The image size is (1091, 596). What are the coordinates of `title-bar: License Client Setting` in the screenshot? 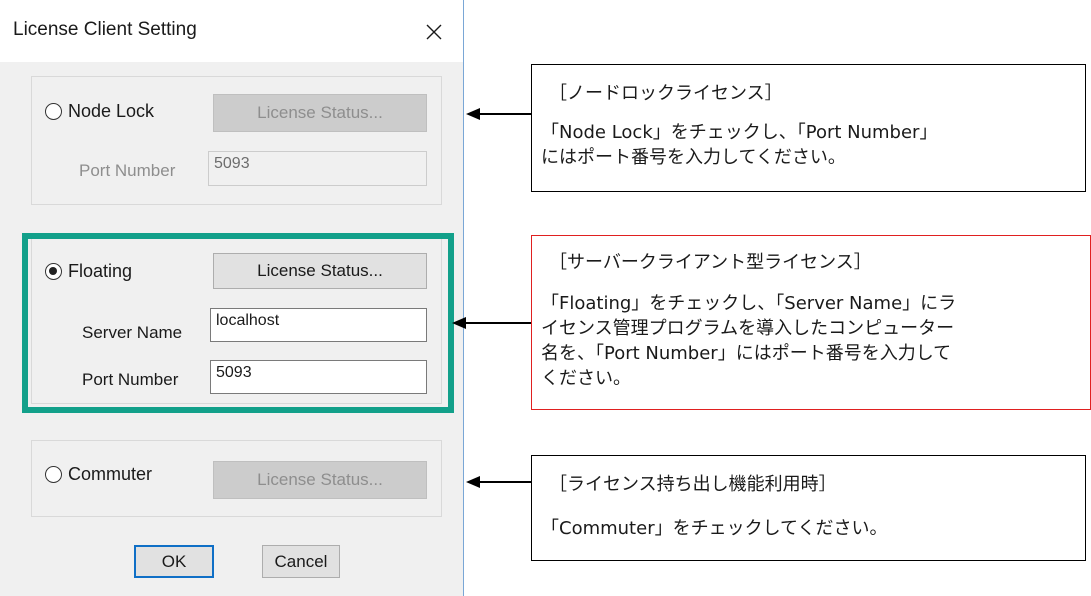 It's located at (231, 31).